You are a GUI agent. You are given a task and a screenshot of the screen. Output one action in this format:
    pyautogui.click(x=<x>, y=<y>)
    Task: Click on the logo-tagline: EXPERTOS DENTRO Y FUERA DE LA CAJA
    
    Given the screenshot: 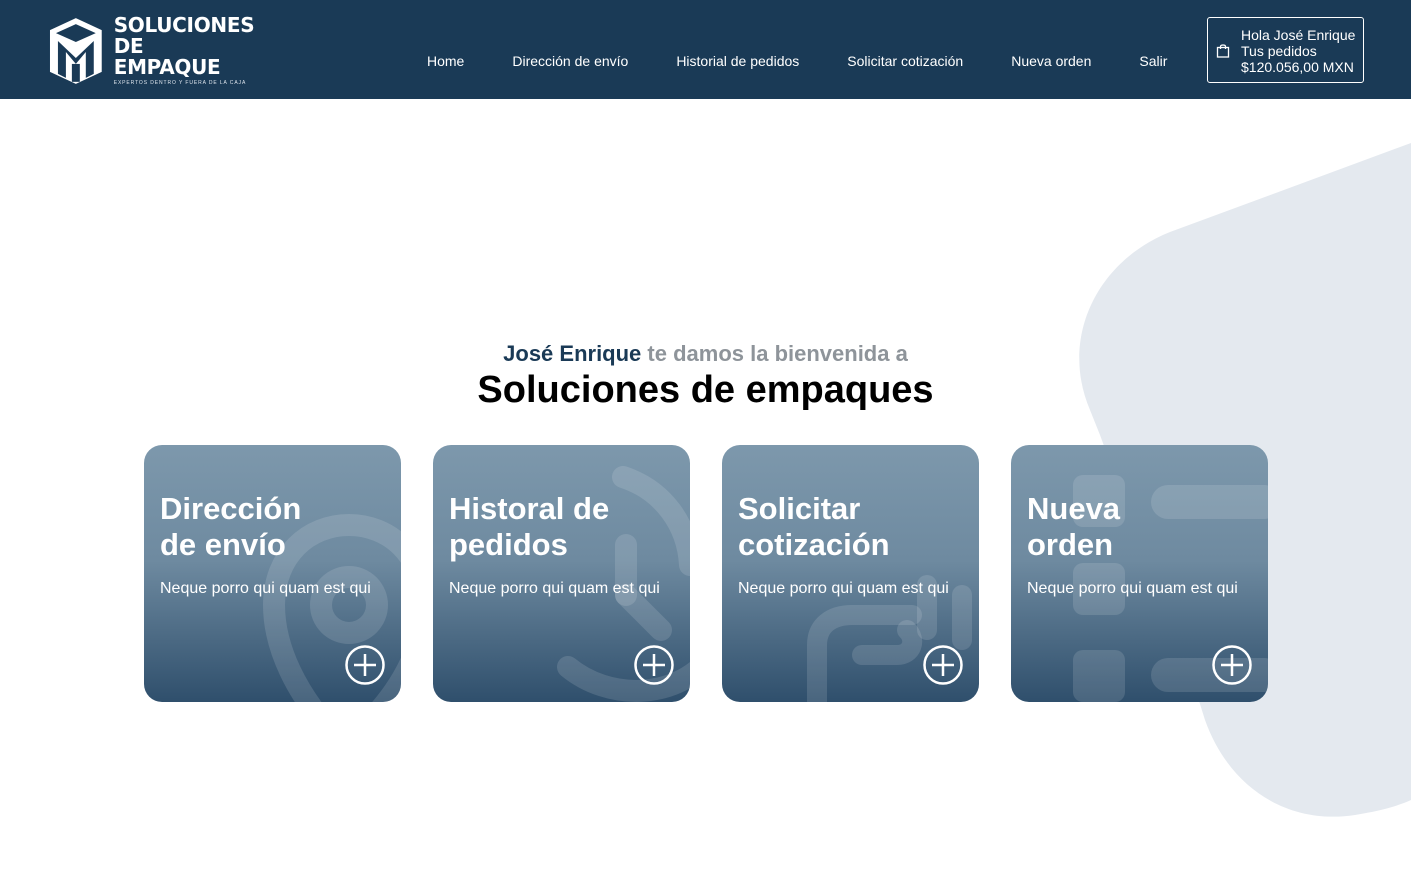 What is the action you would take?
    pyautogui.click(x=180, y=82)
    